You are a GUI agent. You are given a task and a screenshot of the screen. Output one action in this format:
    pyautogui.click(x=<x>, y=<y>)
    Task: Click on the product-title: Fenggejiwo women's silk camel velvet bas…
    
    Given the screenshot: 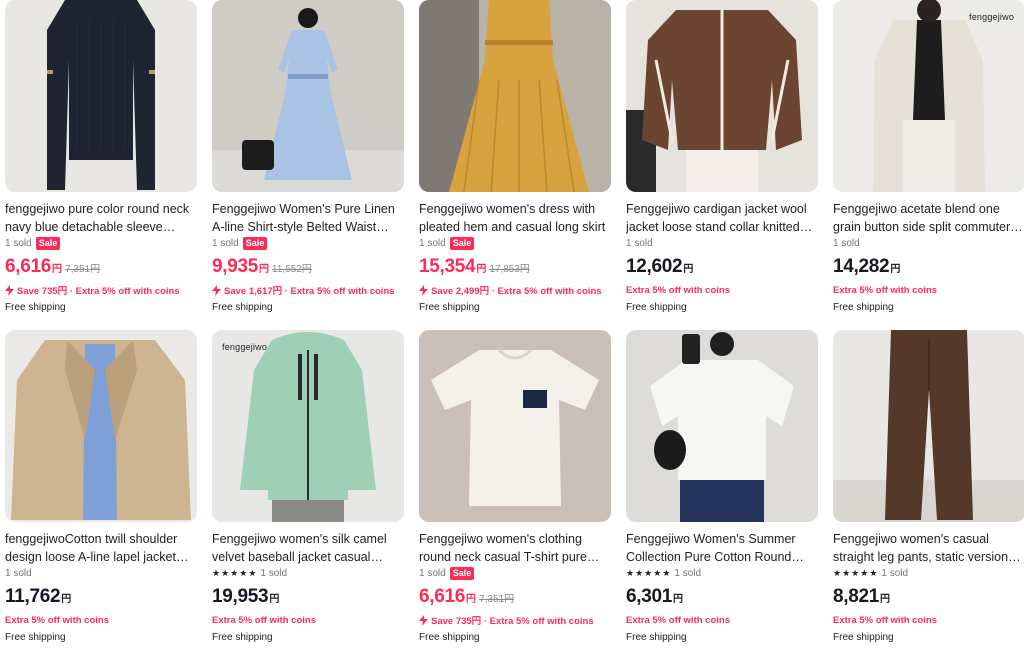 What is the action you would take?
    pyautogui.click(x=308, y=548)
    